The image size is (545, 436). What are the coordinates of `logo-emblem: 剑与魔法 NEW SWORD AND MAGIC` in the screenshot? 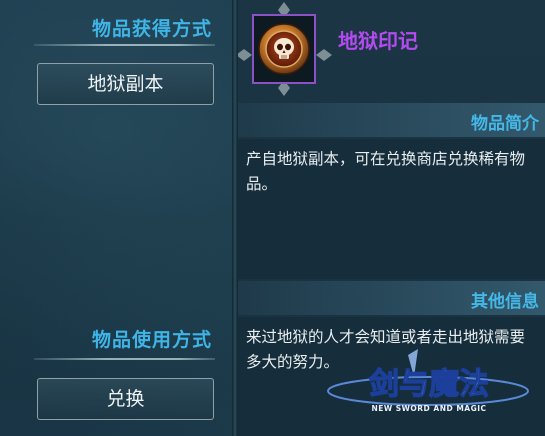 It's located at (428, 381).